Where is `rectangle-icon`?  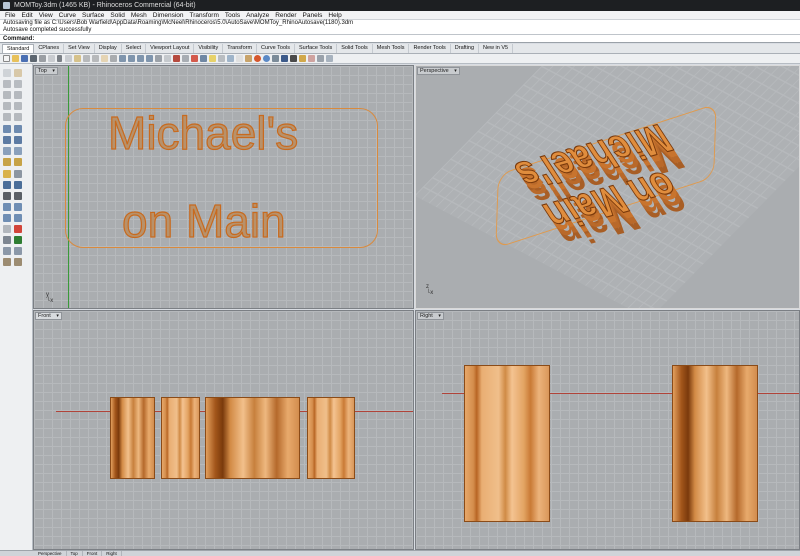 rectangle-icon is located at coordinates (7, 106).